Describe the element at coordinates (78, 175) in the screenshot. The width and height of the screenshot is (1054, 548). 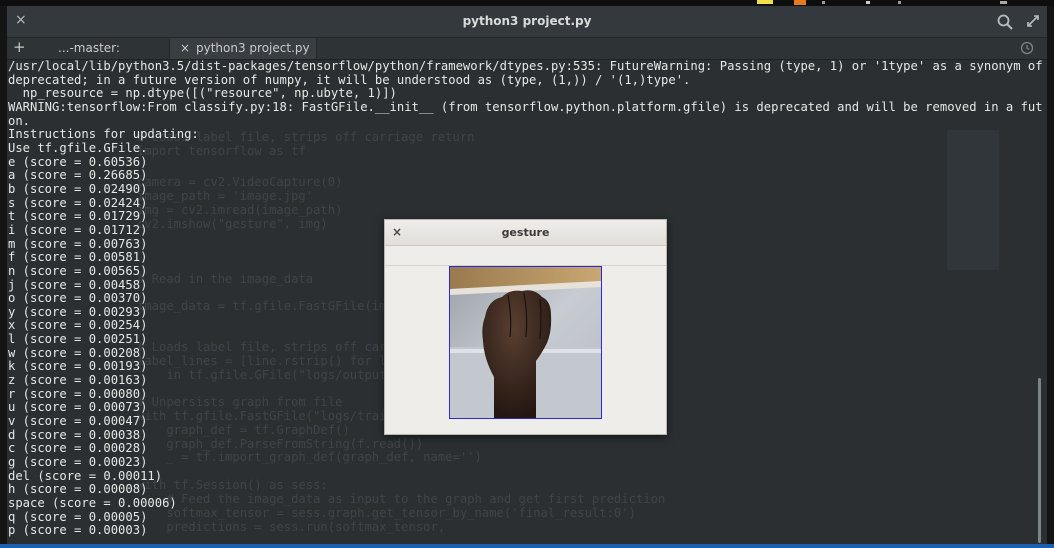
I see `terminal-line: a (score = 0.26685)` at that location.